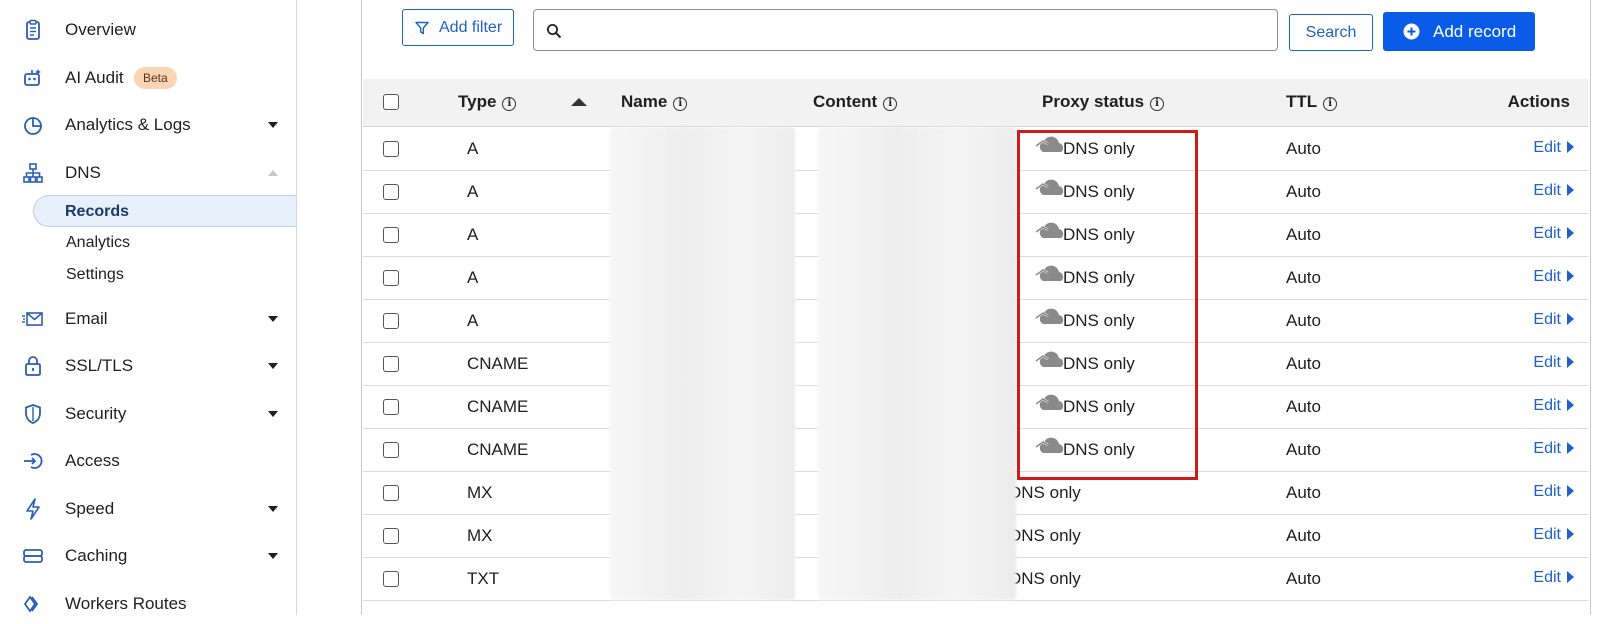 This screenshot has height=624, width=1604. I want to click on sidebar-item-speed: Speed, so click(148, 509).